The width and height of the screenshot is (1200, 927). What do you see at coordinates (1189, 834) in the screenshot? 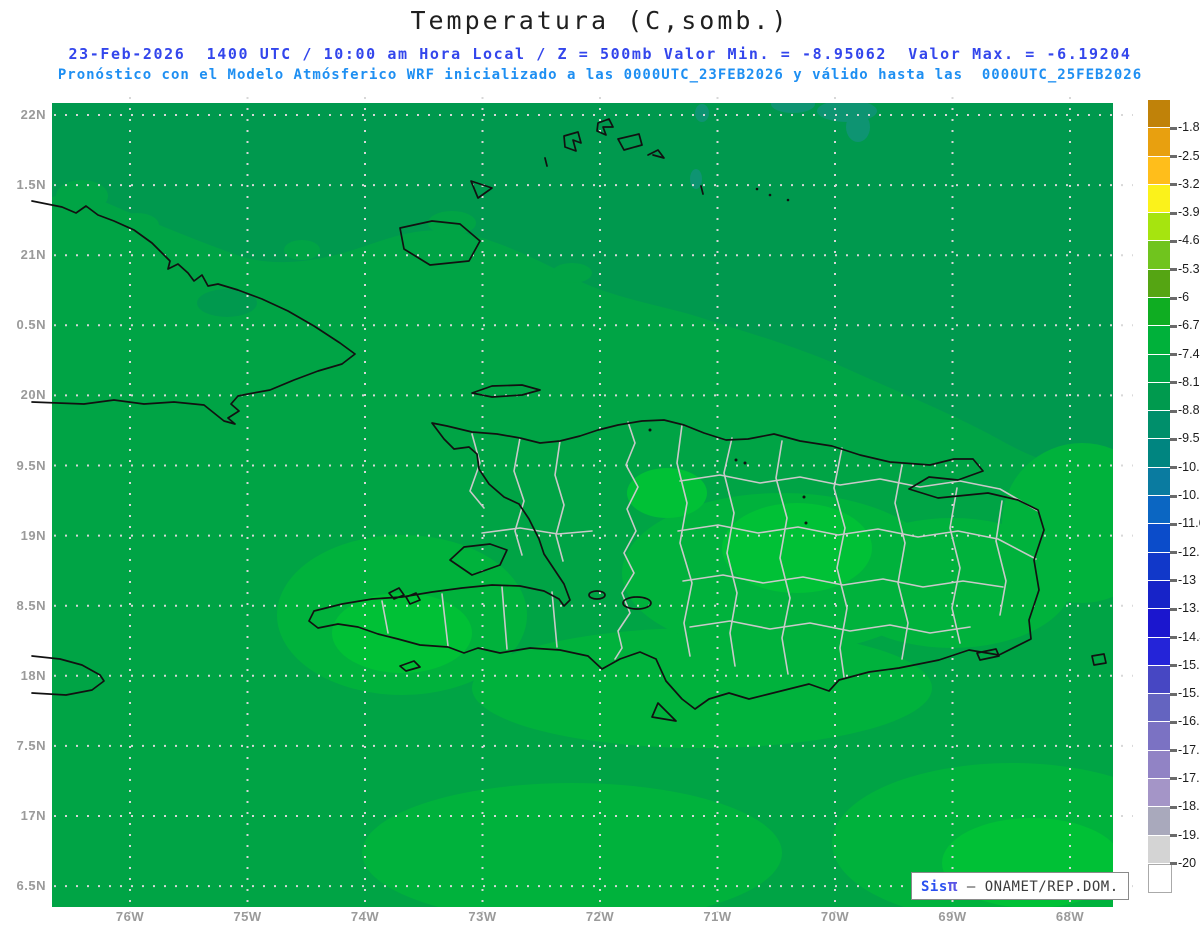
I see `colorbar-tick-label: -19.3` at bounding box center [1189, 834].